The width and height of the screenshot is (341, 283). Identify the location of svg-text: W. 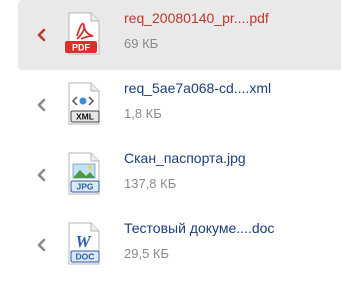
(83, 241).